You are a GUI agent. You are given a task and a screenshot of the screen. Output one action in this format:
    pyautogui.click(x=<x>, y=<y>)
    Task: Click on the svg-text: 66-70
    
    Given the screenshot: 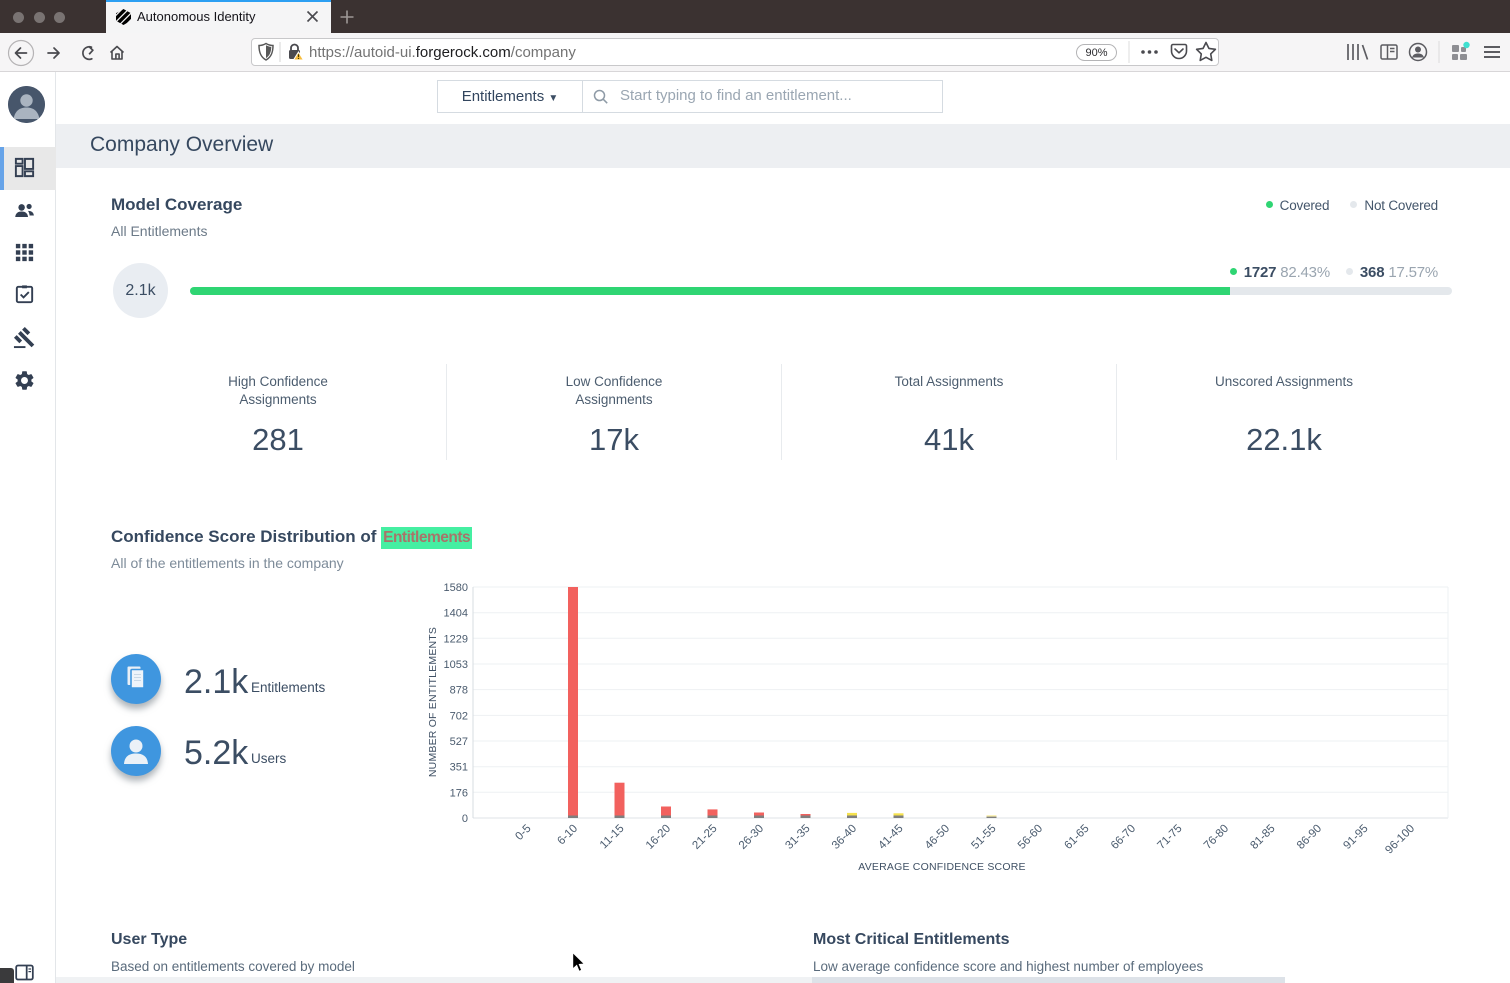 What is the action you would take?
    pyautogui.click(x=1123, y=837)
    